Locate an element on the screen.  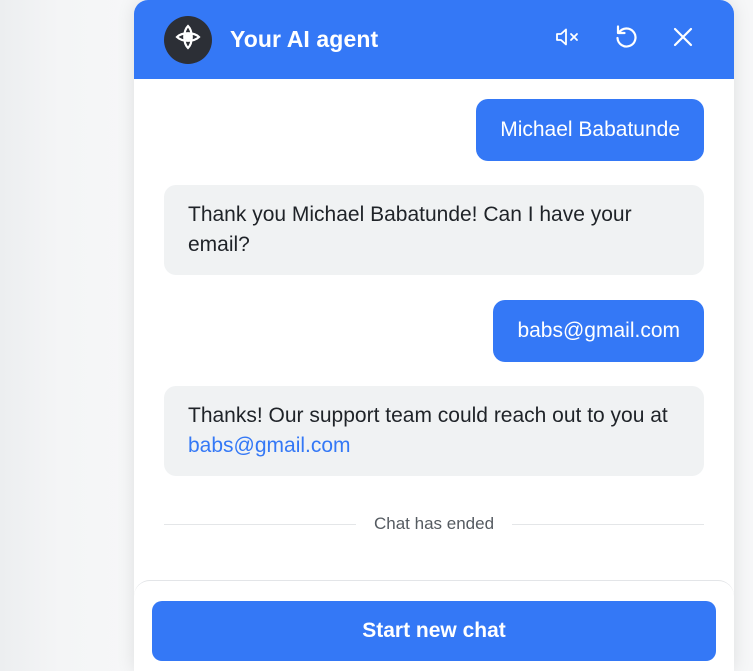
agent-avatar is located at coordinates (188, 39).